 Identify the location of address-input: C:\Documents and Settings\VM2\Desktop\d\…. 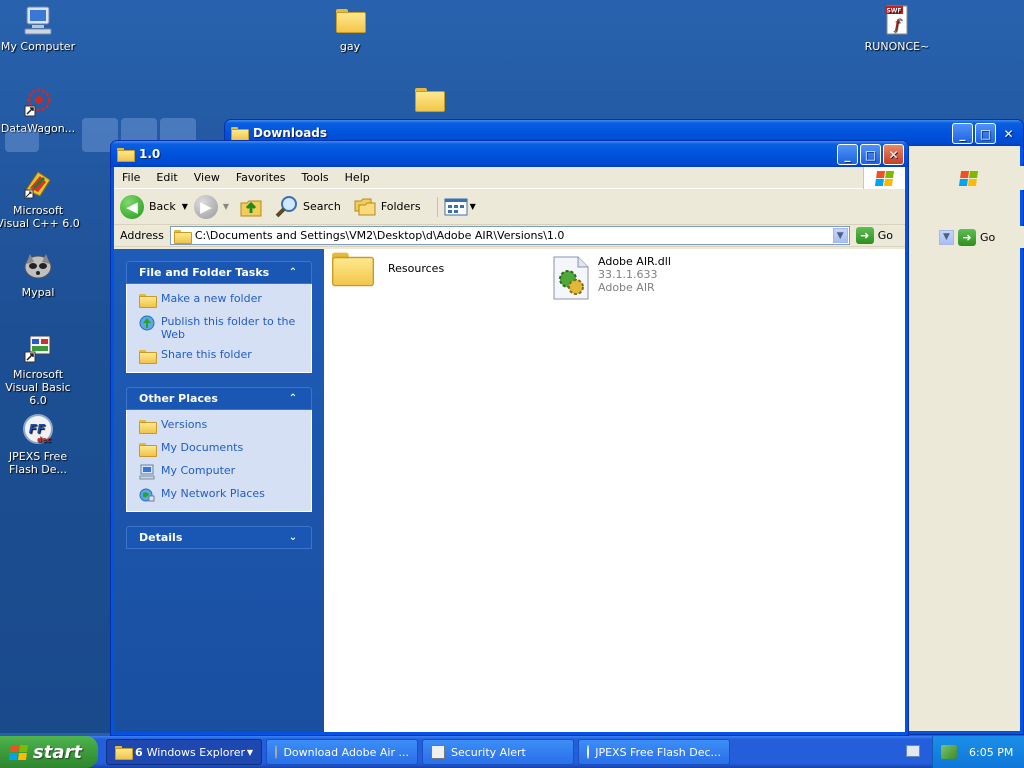
(509, 235).